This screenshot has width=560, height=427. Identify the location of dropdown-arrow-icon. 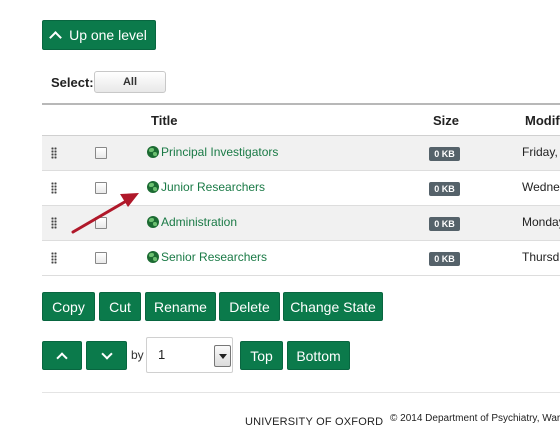
(222, 356).